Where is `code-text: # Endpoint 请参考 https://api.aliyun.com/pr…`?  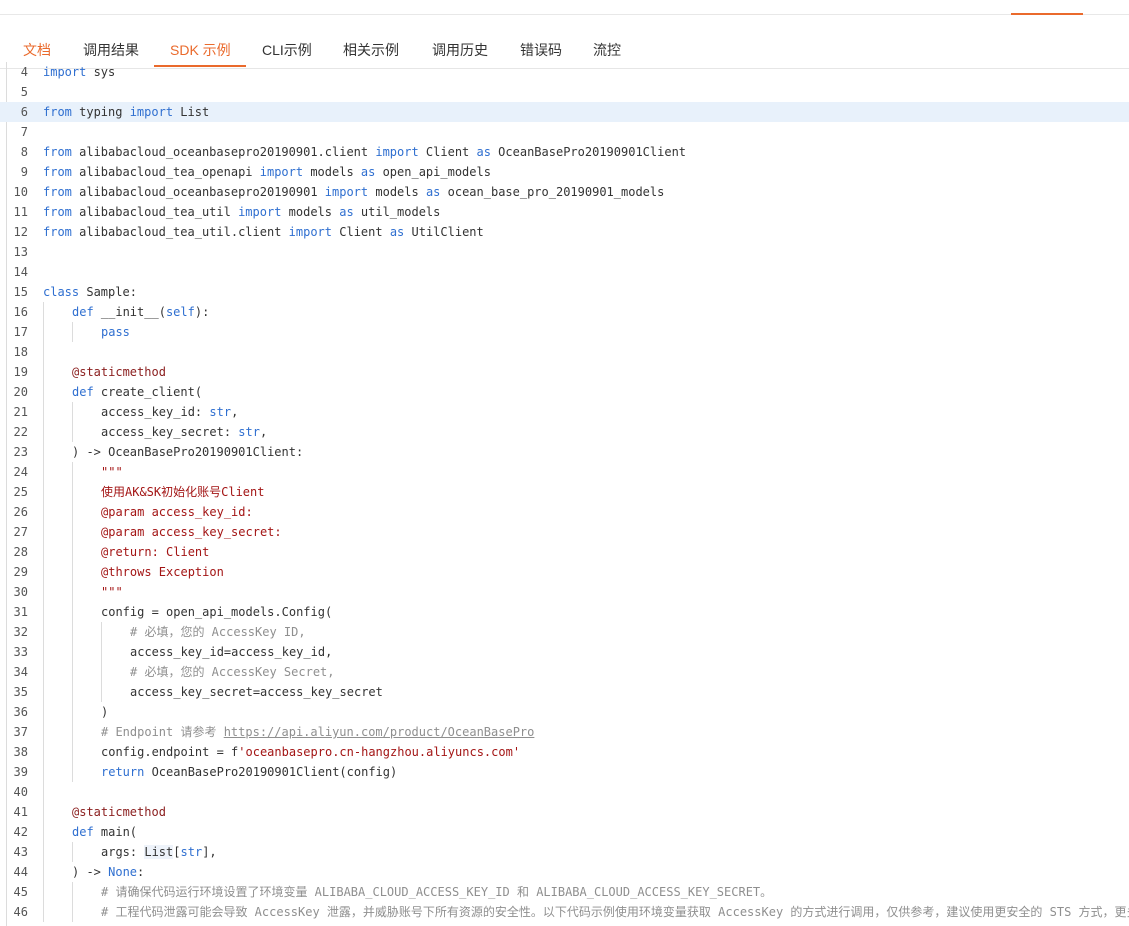 code-text: # Endpoint 请参考 https://api.aliyun.com/pr… is located at coordinates (317, 732).